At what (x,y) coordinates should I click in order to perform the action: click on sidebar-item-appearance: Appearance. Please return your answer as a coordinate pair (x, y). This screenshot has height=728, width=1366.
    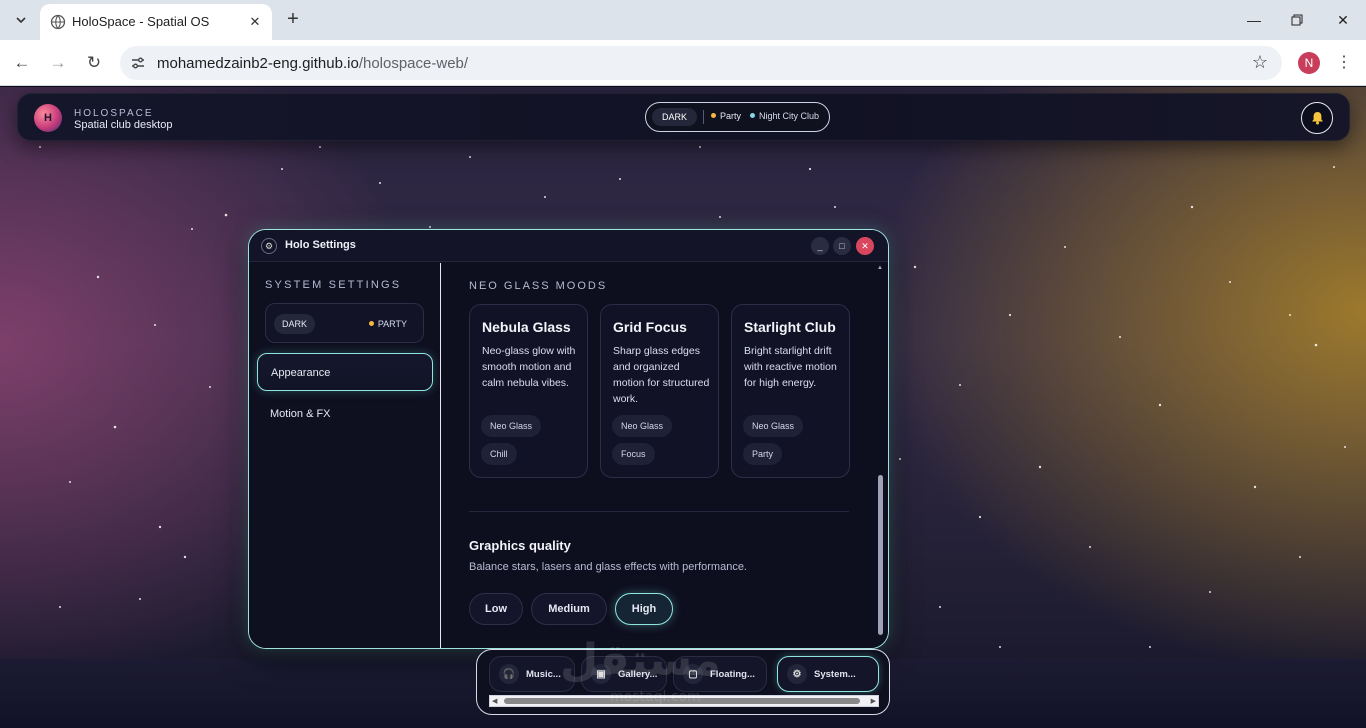
    Looking at the image, I should click on (345, 372).